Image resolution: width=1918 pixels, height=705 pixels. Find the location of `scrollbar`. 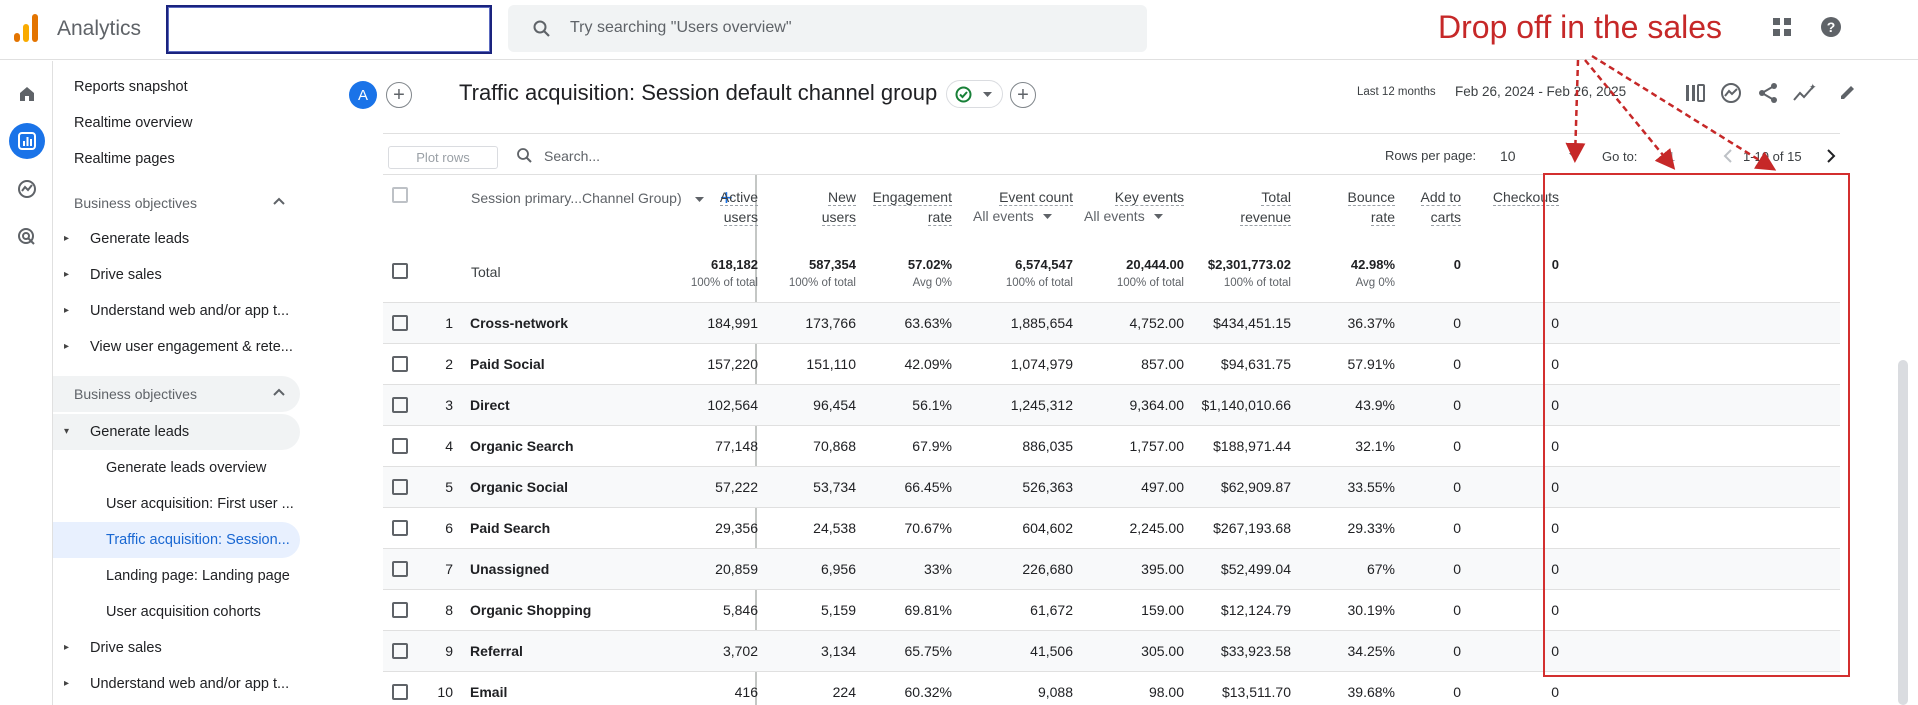

scrollbar is located at coordinates (1903, 532).